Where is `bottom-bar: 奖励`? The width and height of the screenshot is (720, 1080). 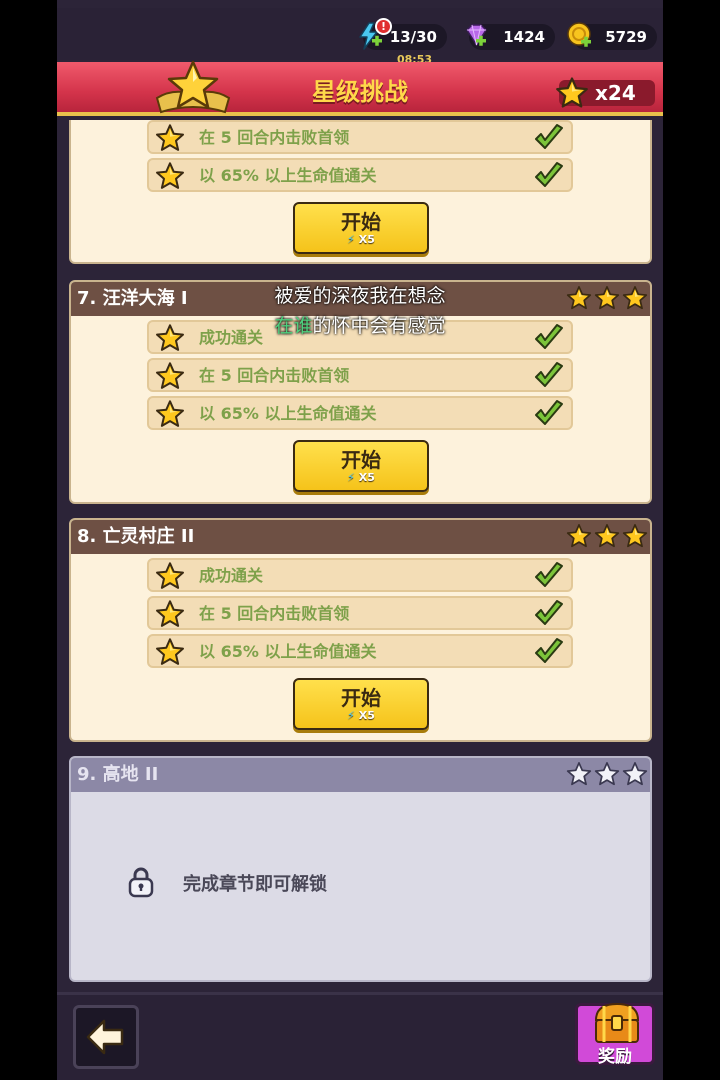 bottom-bar: 奖励 is located at coordinates (360, 1036).